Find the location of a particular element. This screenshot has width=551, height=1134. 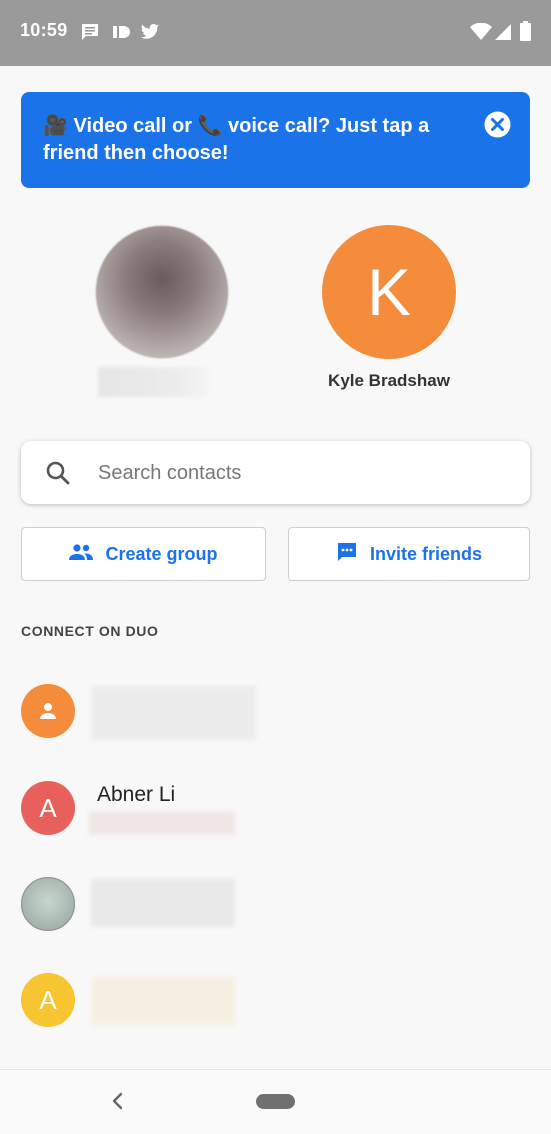

status-bar: 10:59 is located at coordinates (275, 33).